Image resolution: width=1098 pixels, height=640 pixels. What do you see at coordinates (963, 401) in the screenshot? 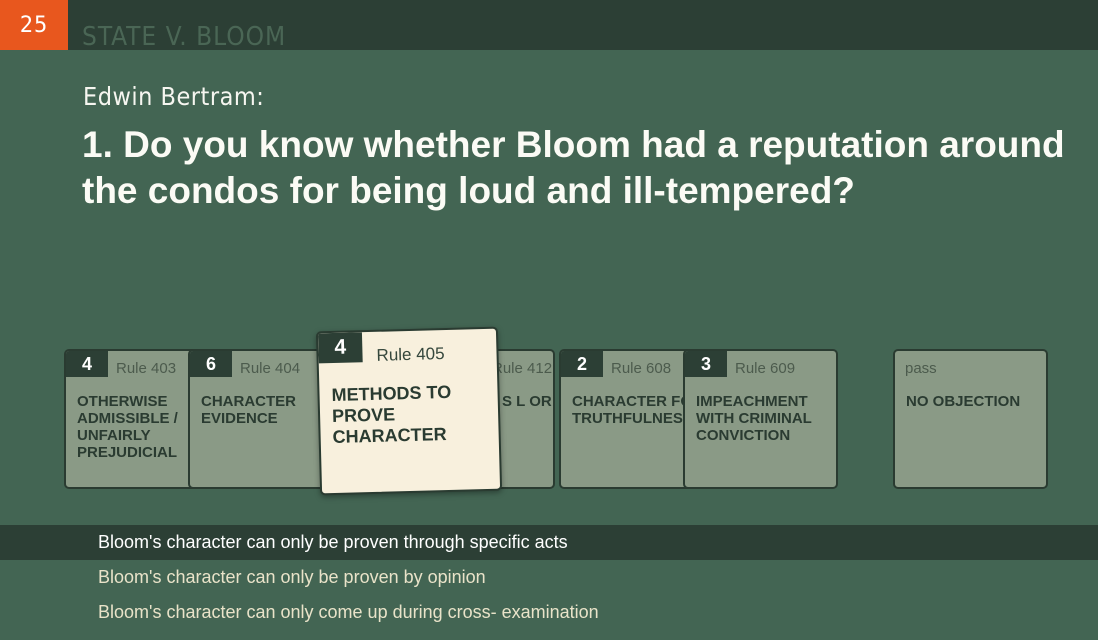
I see `card-title: NO OBJECTION` at bounding box center [963, 401].